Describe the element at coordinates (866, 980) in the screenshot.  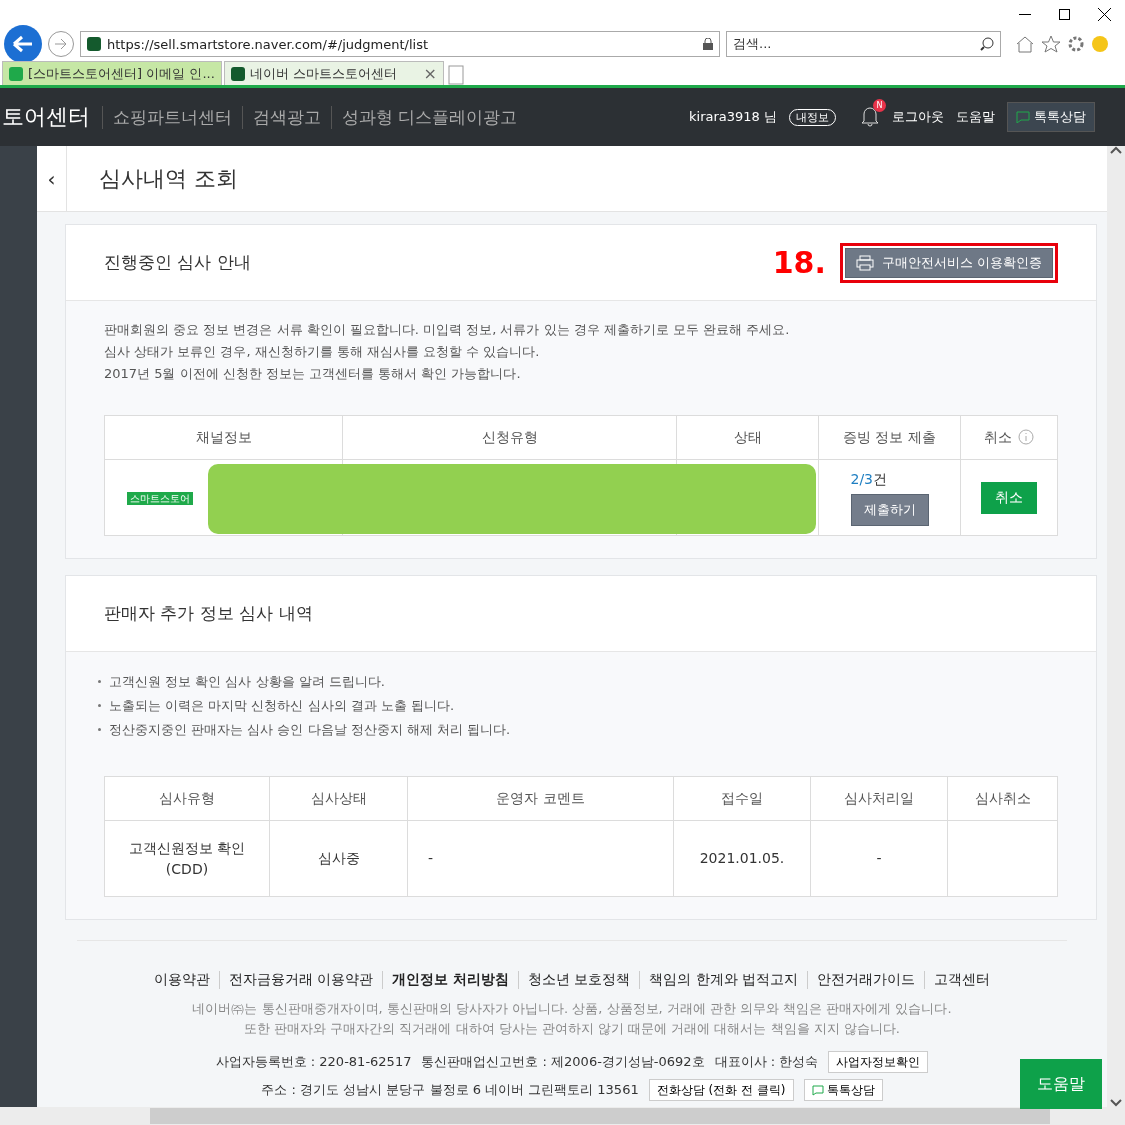
I see `footer-link: 안전거래가이드` at that location.